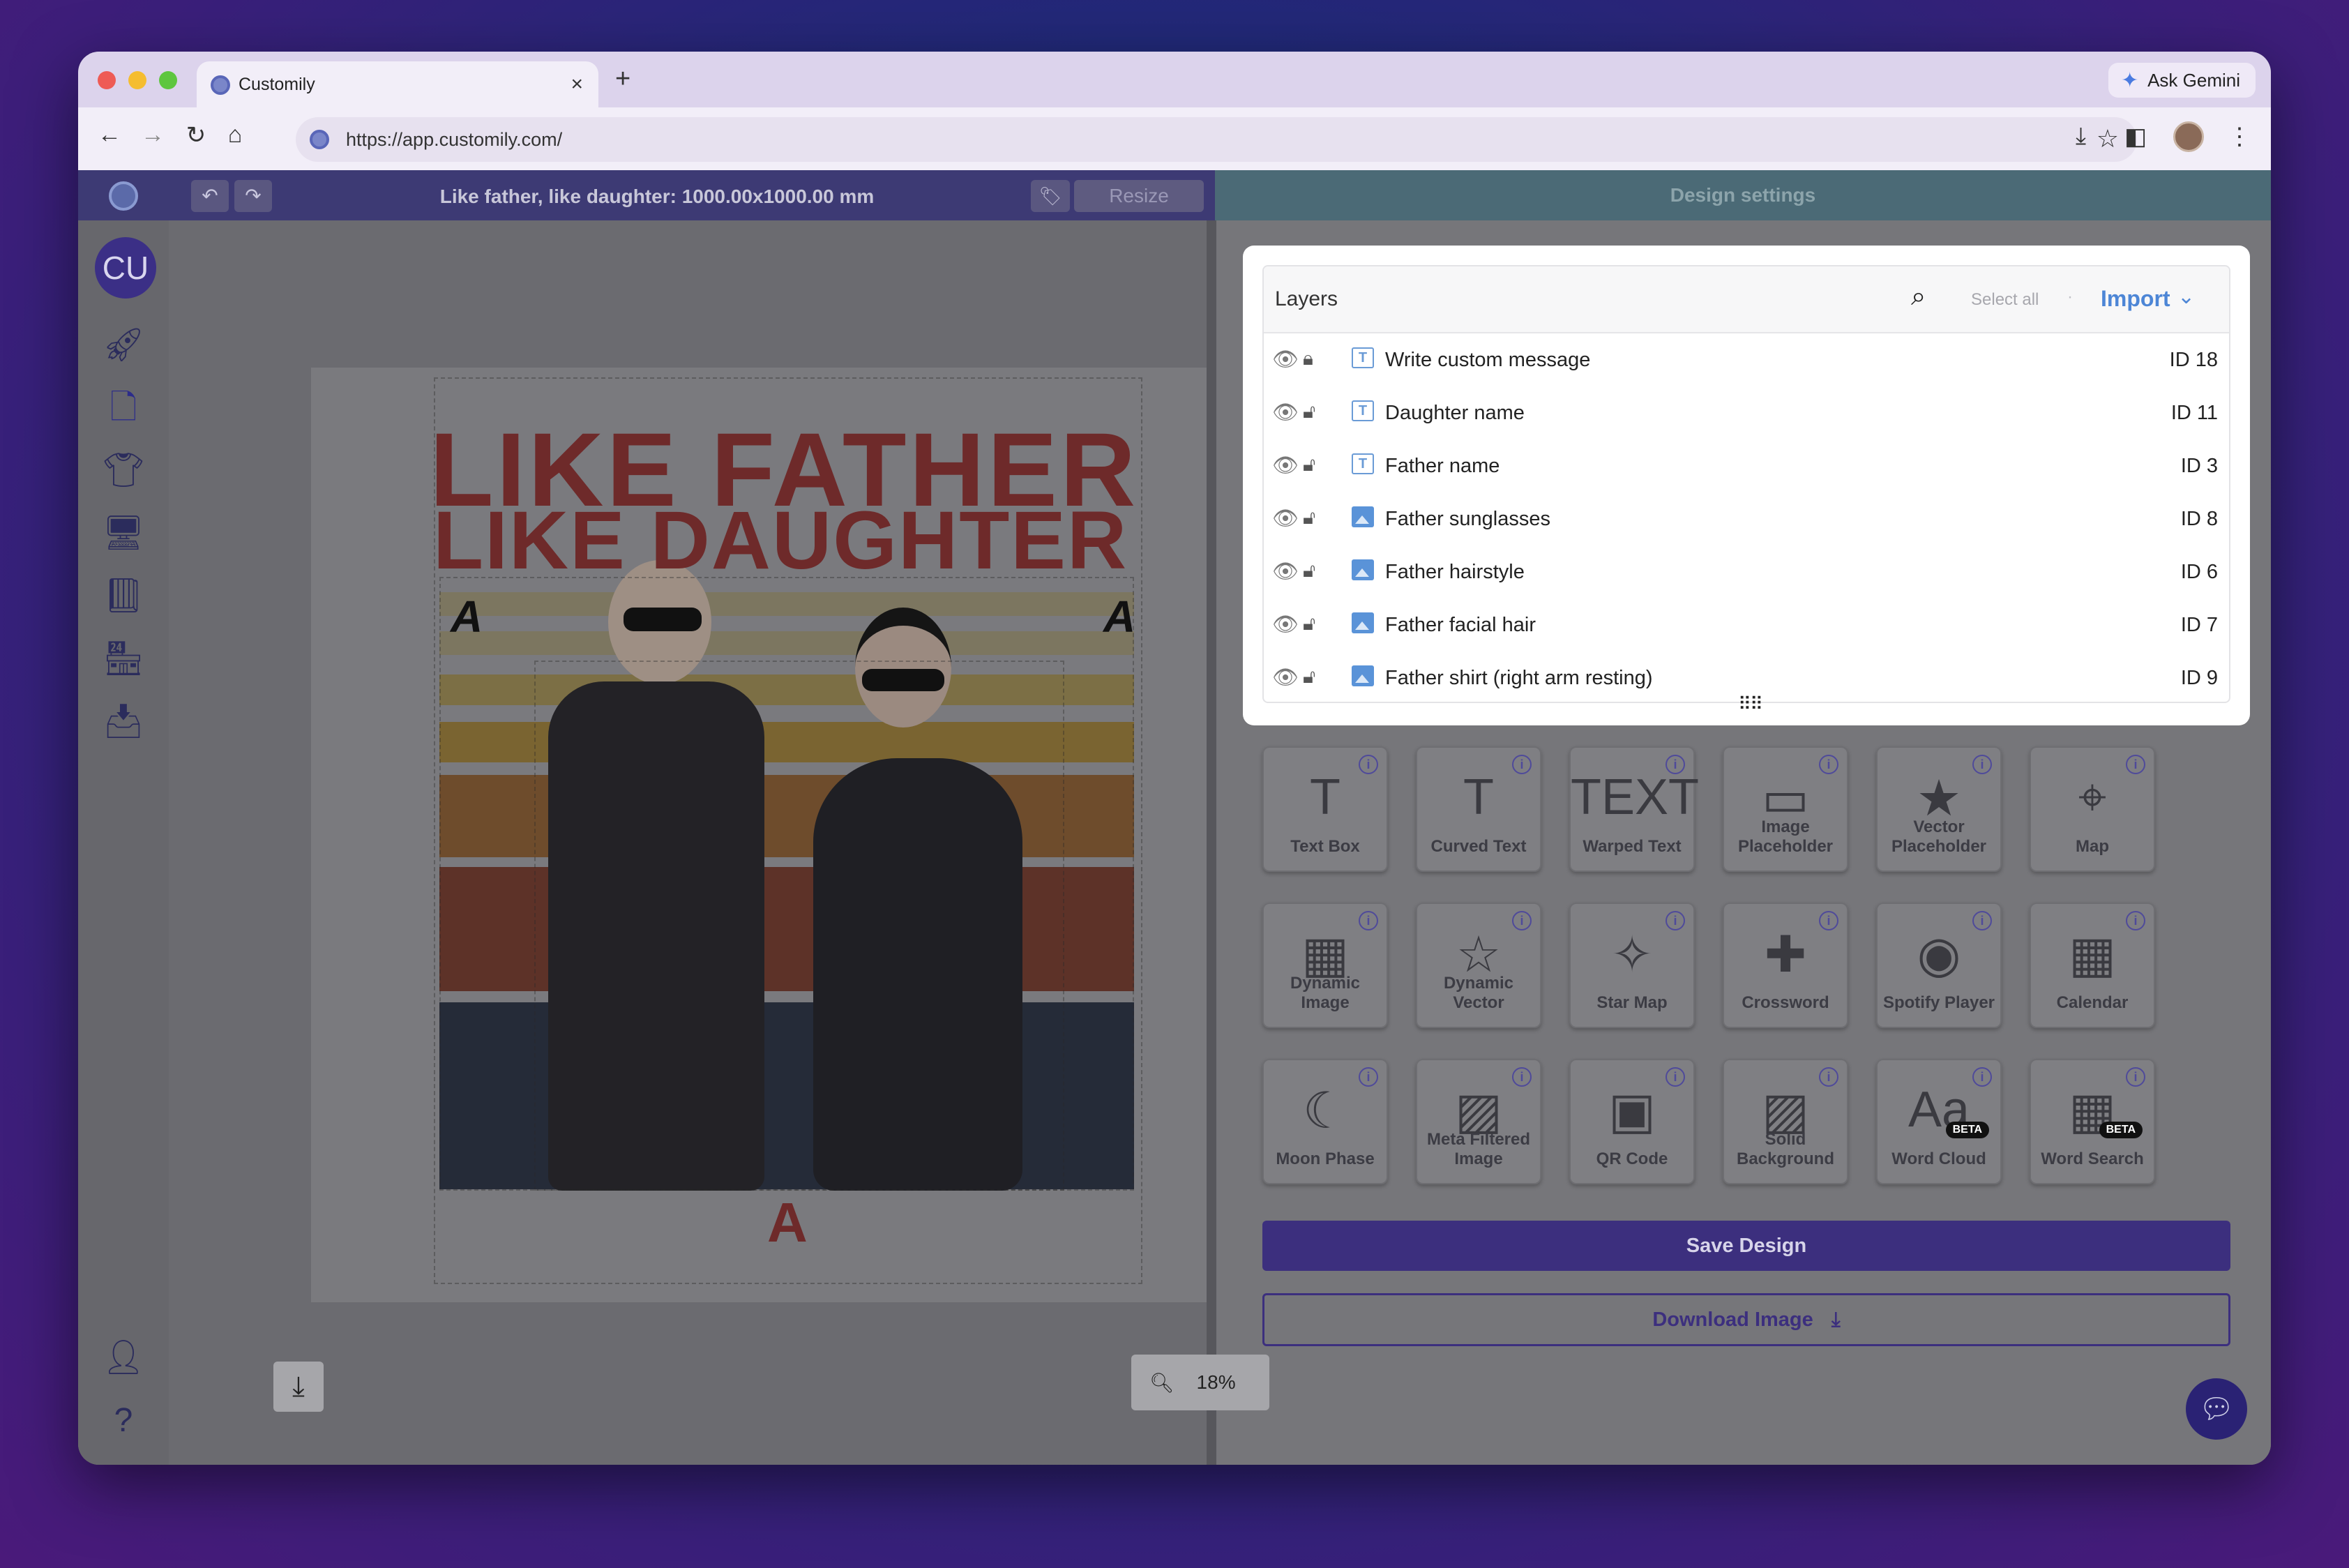 The width and height of the screenshot is (2349, 1568). I want to click on element-label: Map, so click(2092, 846).